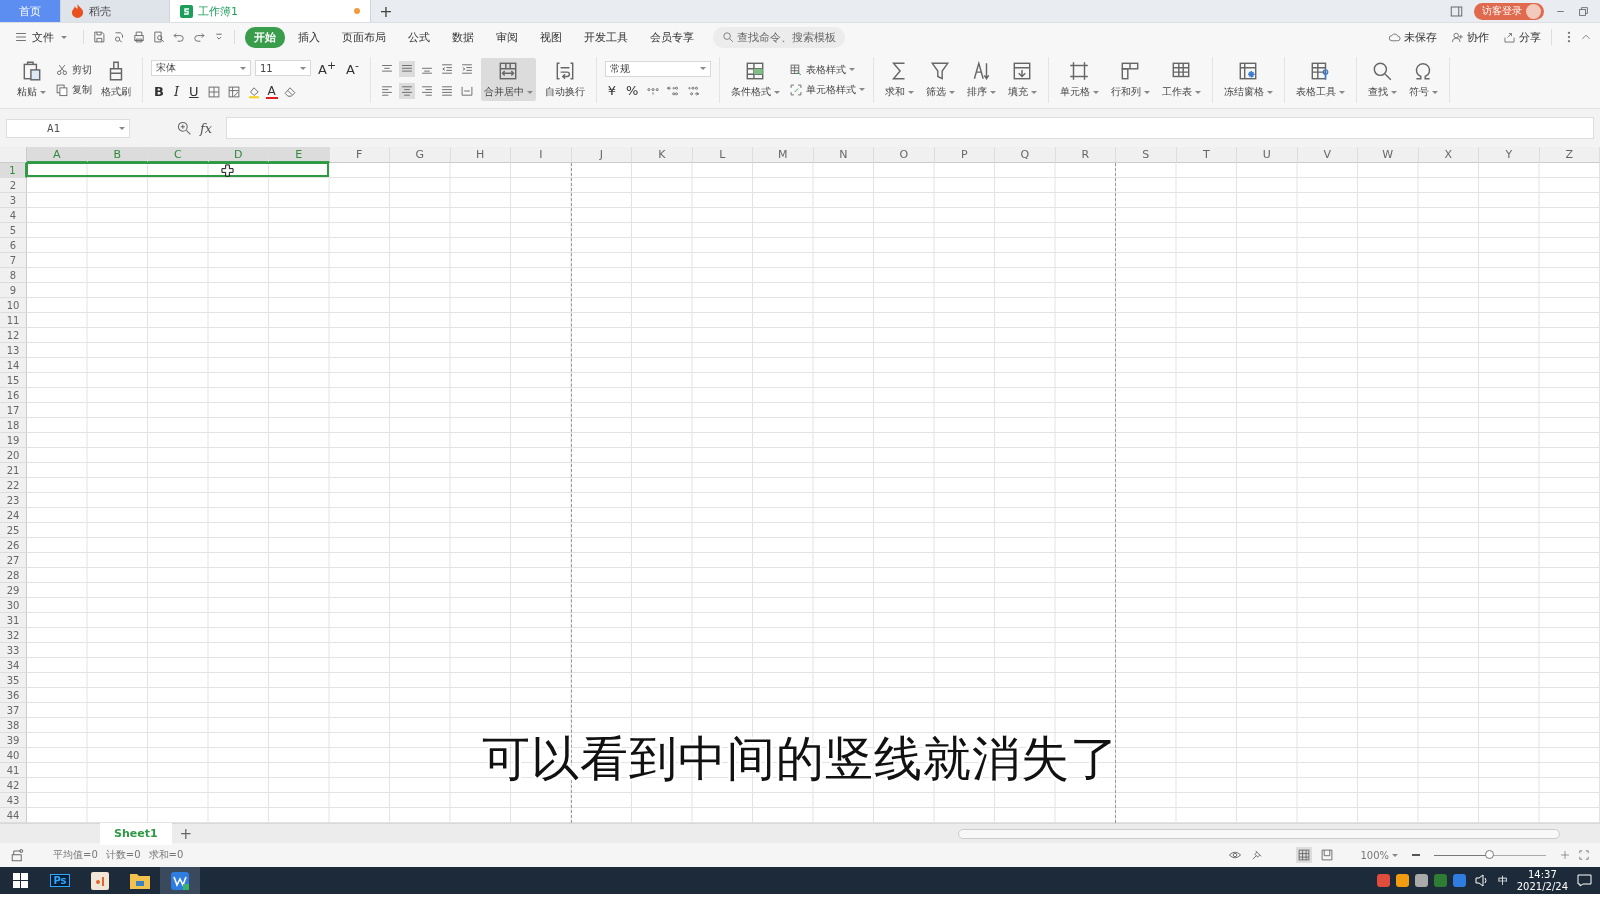 This screenshot has width=1600, height=900. Describe the element at coordinates (30, 11) in the screenshot. I see `home-tab: 首页` at that location.